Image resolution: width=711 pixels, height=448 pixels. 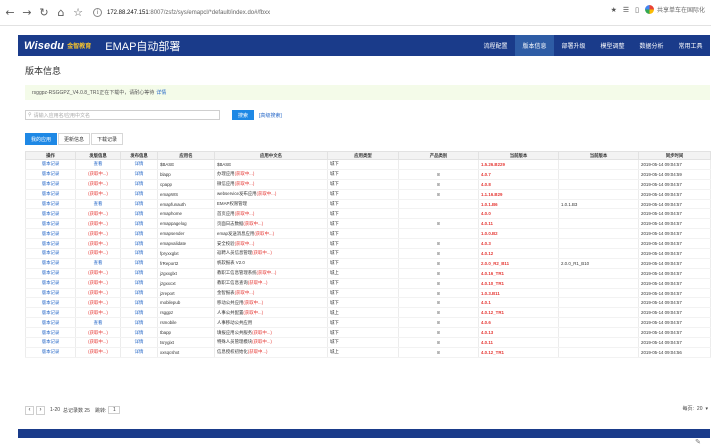 What do you see at coordinates (44, 13) in the screenshot?
I see `reload-icon: ↻` at bounding box center [44, 13].